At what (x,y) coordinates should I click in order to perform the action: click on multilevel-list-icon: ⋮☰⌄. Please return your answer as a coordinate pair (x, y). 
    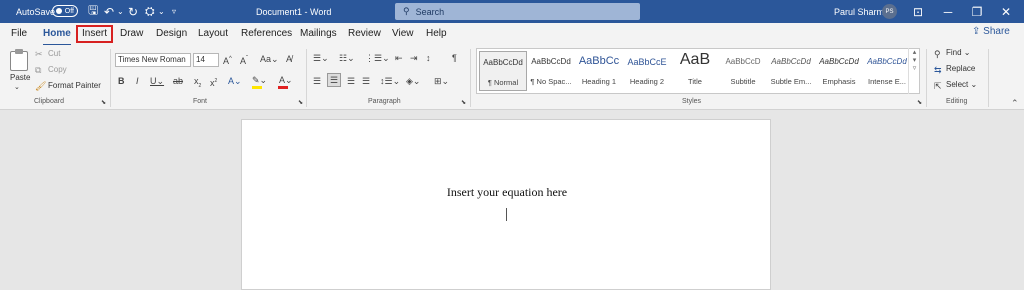
    Looking at the image, I should click on (377, 58).